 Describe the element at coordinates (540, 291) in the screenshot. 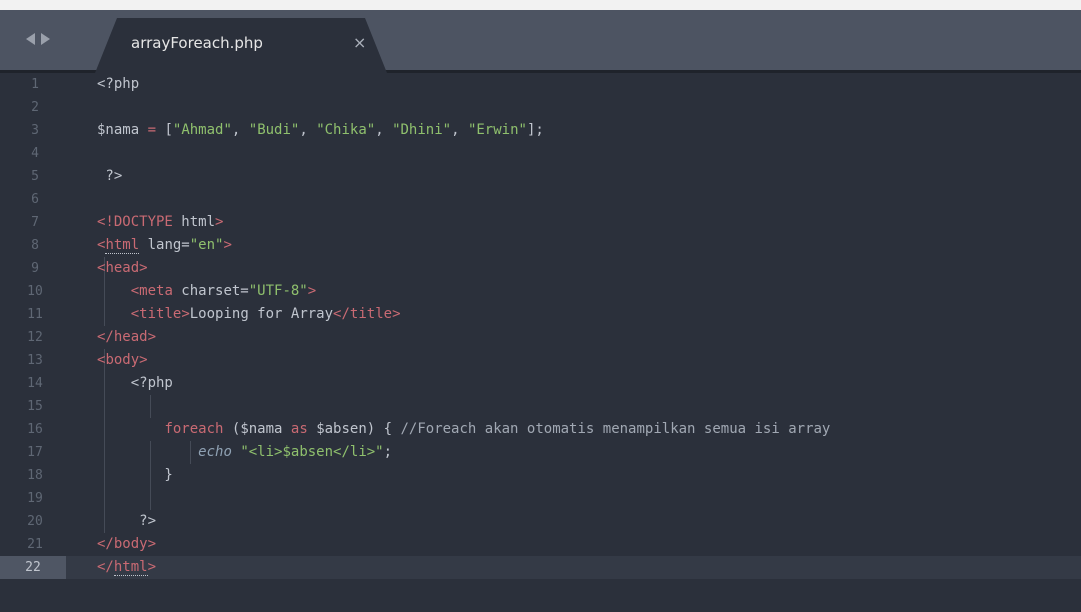

I see `code-line: 10 <meta charset="UTF-8">` at that location.